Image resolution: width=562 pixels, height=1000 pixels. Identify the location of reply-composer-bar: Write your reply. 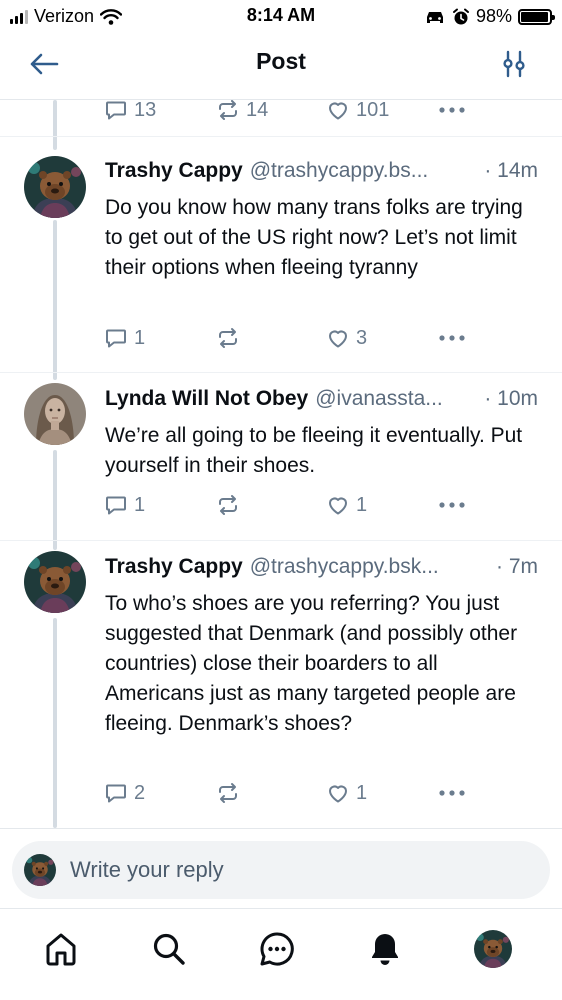
(281, 868).